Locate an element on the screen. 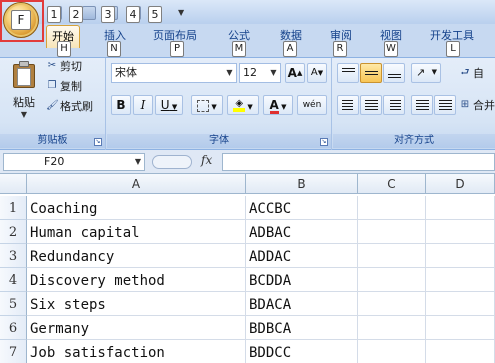 The height and width of the screenshot is (363, 495). keytip-qat-5: 5 is located at coordinates (155, 14).